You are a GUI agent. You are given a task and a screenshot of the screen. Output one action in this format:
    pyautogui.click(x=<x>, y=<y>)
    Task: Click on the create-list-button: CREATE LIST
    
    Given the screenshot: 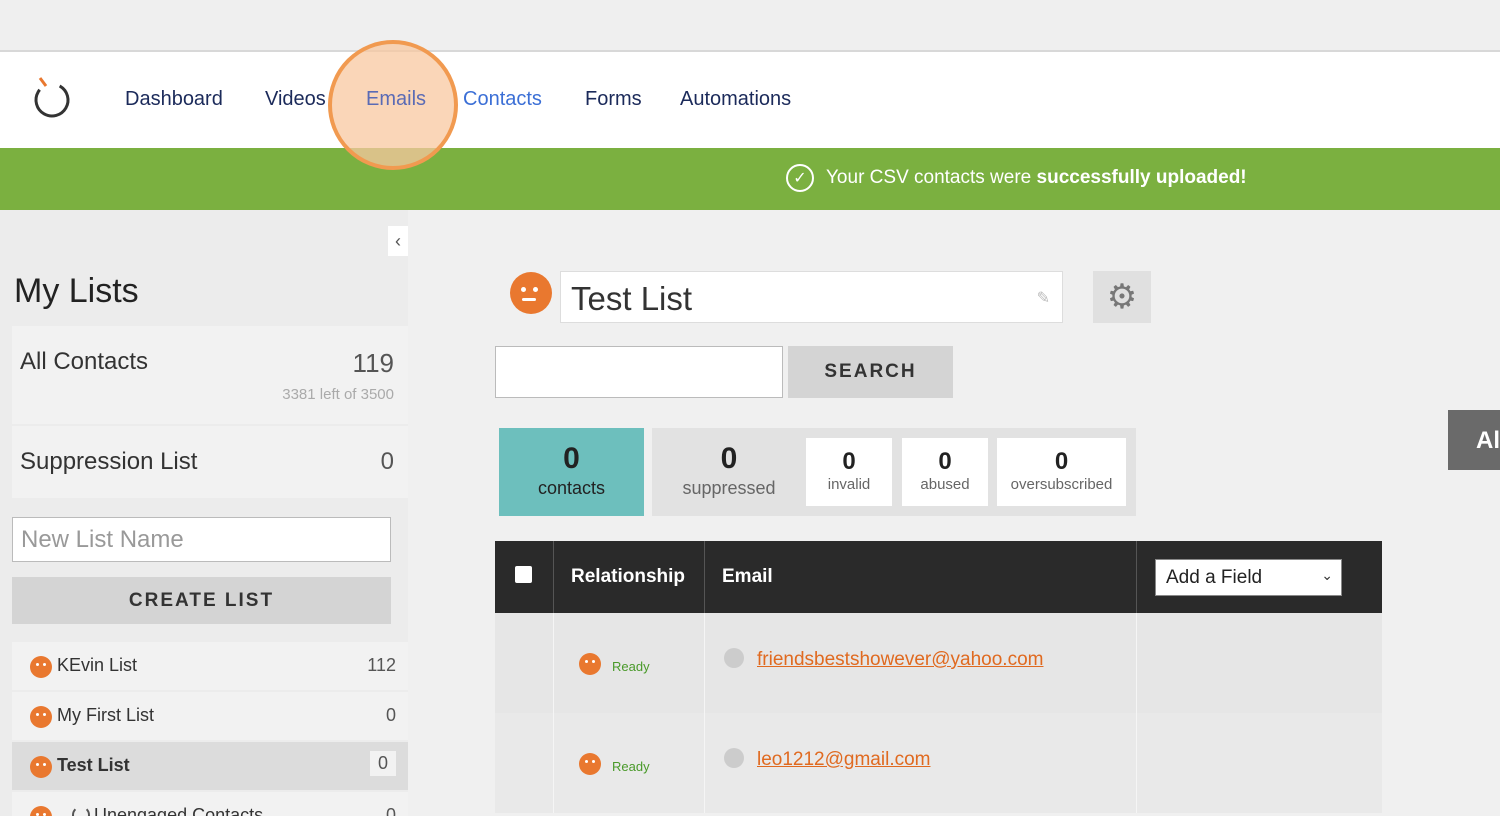 What is the action you would take?
    pyautogui.click(x=201, y=600)
    